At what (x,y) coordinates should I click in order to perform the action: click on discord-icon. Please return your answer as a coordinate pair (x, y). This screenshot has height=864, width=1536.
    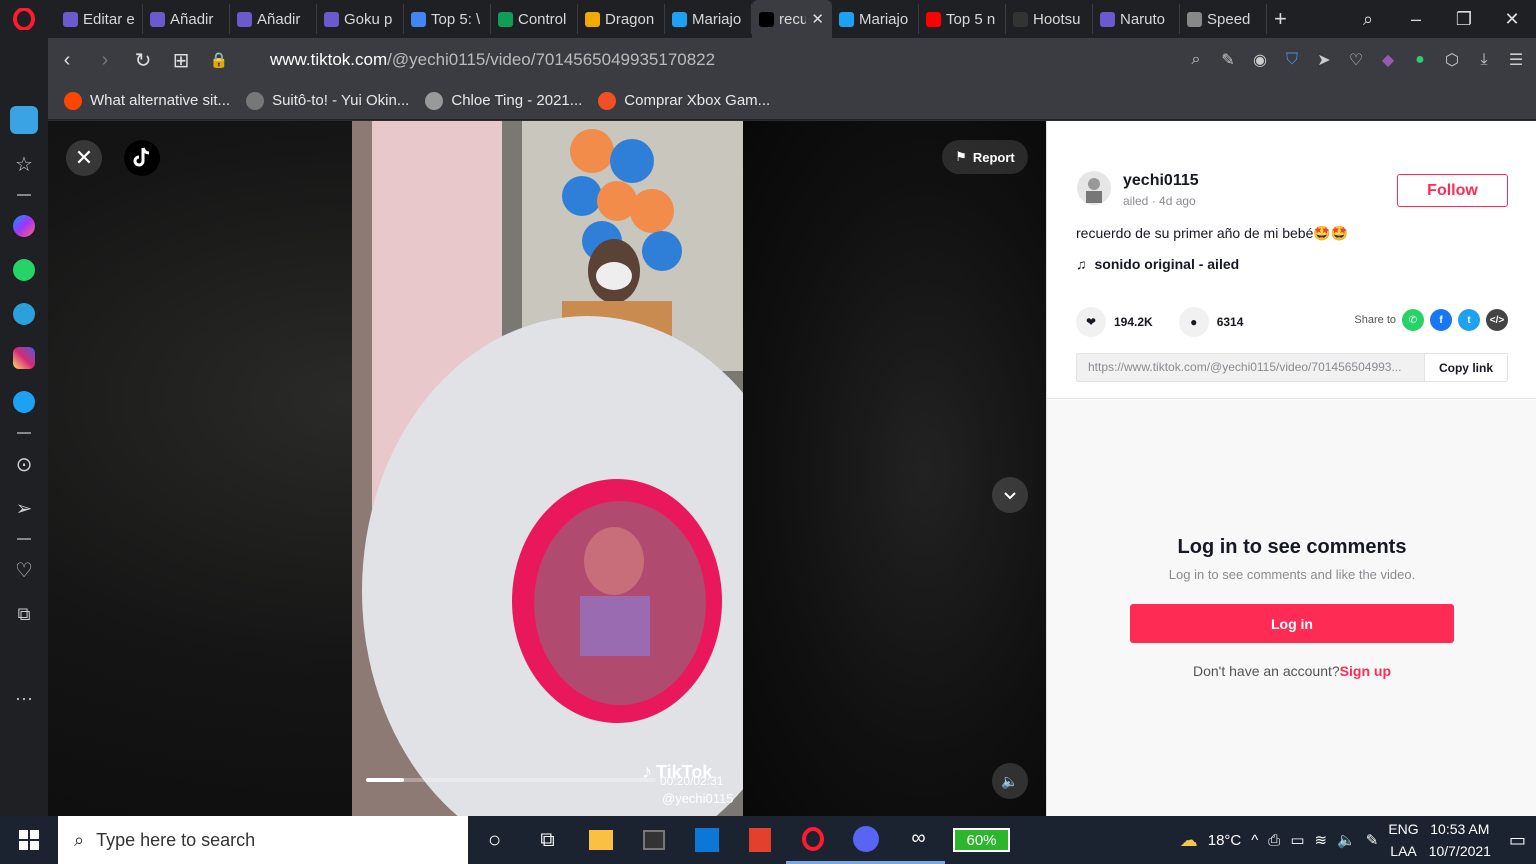
    Looking at the image, I should click on (865, 840).